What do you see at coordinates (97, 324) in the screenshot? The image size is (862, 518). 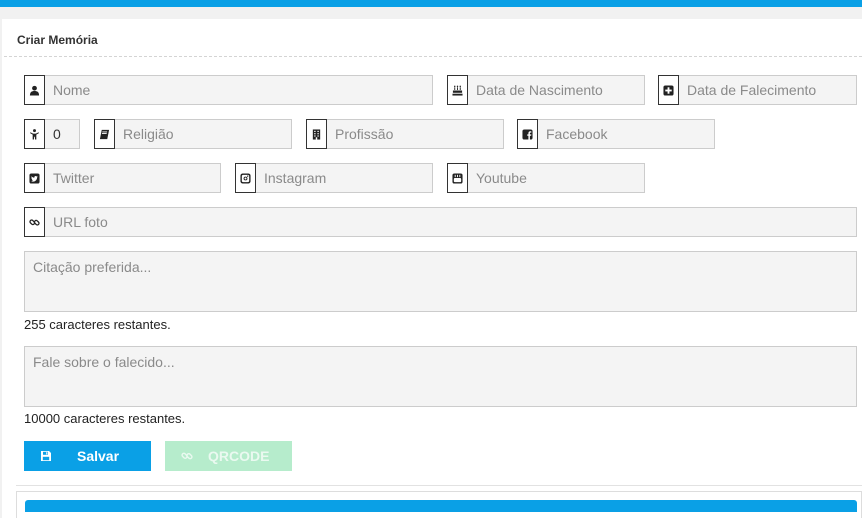 I see `citacao-counter: 255 caracteres restantes.` at bounding box center [97, 324].